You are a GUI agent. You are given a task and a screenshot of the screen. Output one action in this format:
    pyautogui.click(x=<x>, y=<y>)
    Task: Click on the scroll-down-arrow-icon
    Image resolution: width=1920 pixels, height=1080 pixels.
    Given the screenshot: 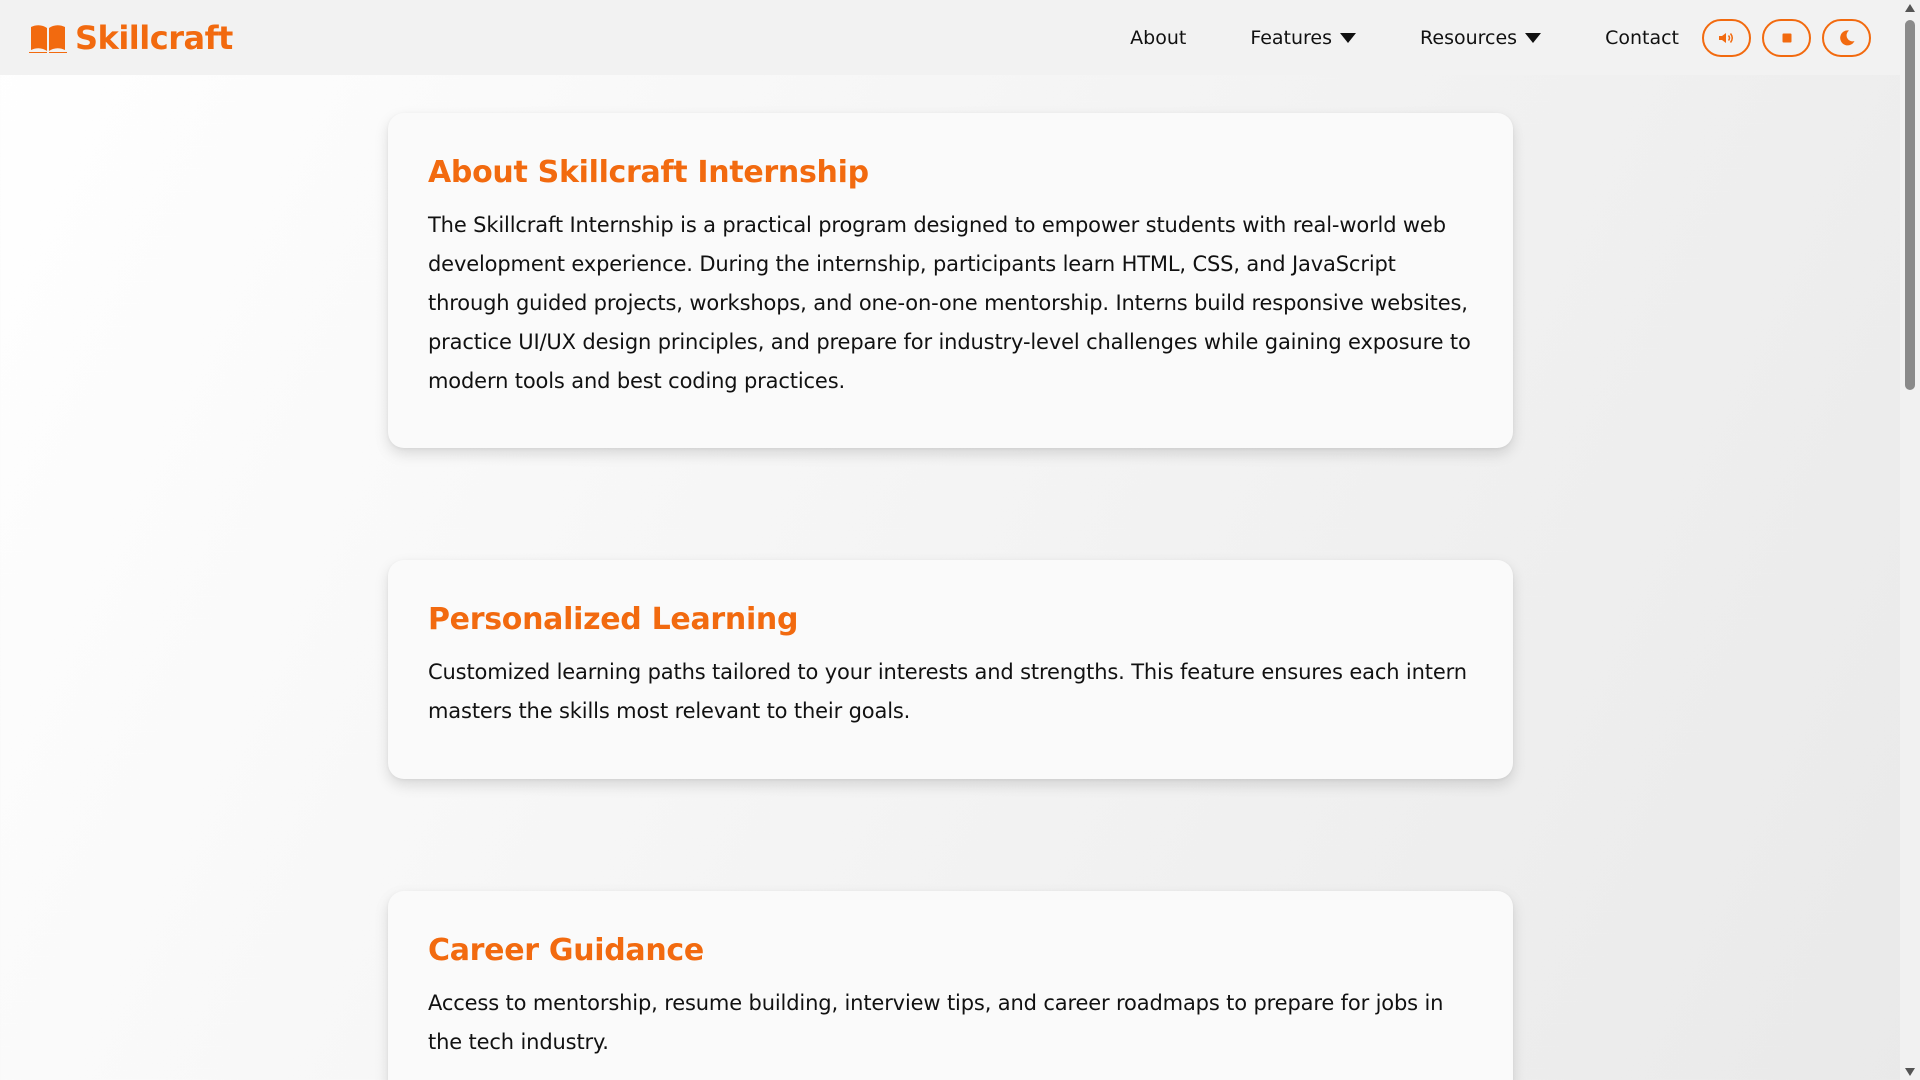 What is the action you would take?
    pyautogui.click(x=1910, y=1072)
    